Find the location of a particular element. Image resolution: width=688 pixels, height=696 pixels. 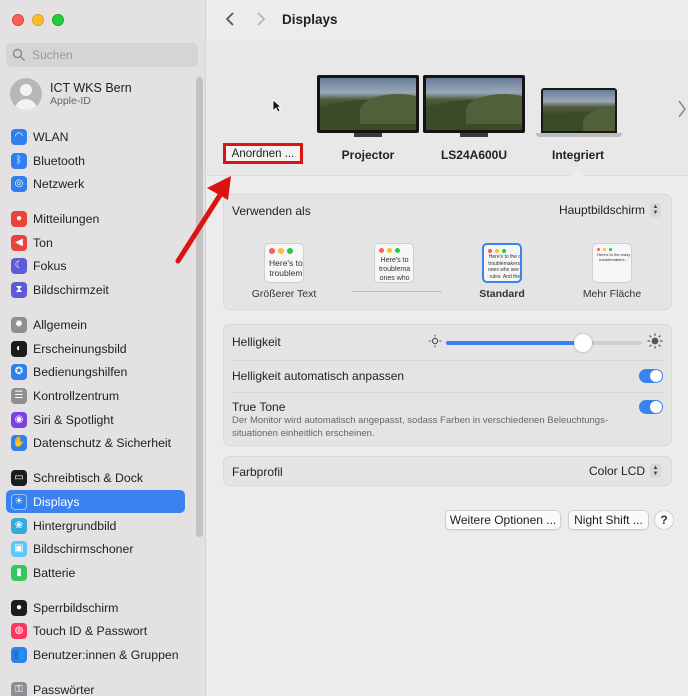

search-field is located at coordinates (102, 55).